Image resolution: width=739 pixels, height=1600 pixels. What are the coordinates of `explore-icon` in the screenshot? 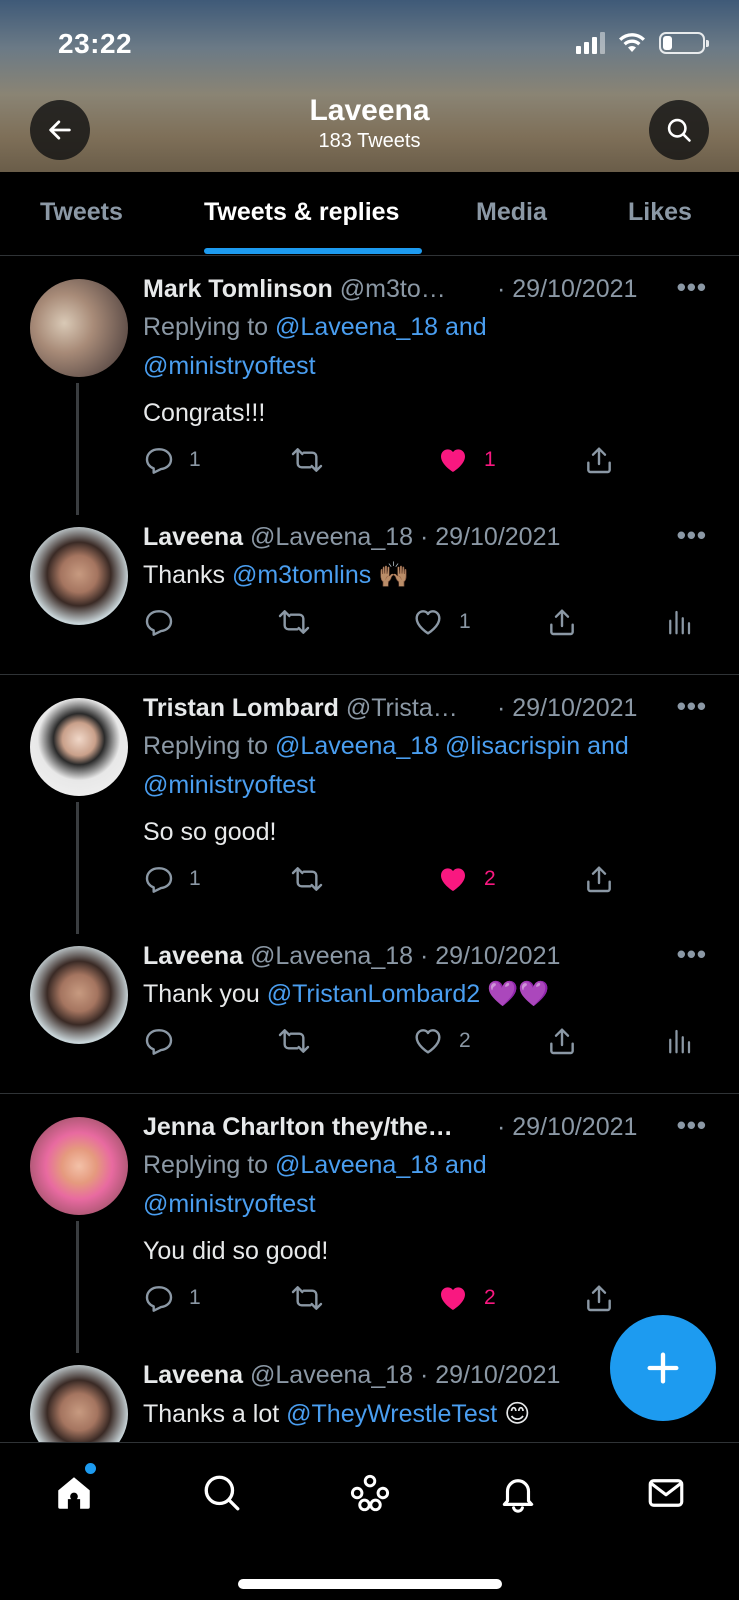 It's located at (222, 1493).